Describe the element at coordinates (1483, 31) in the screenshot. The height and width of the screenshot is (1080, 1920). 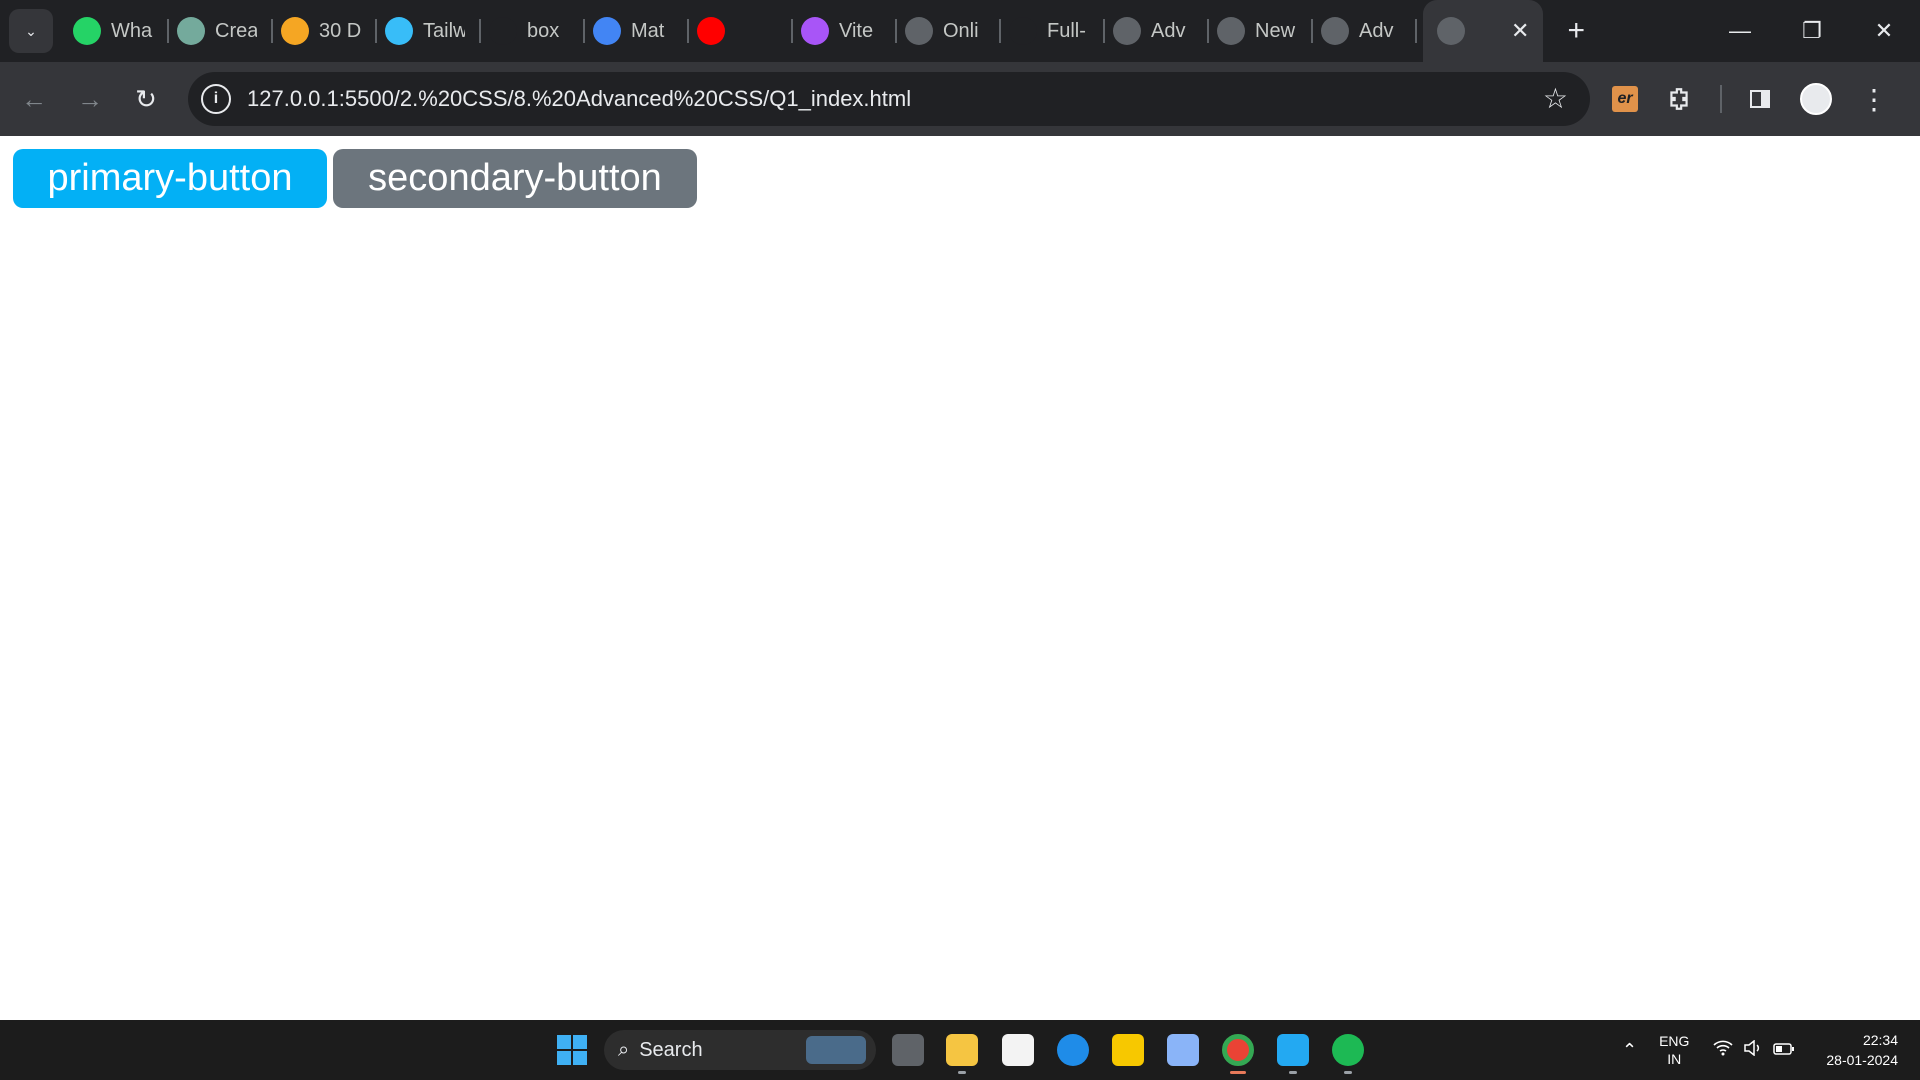
I see `active-browser-tab: ✕` at that location.